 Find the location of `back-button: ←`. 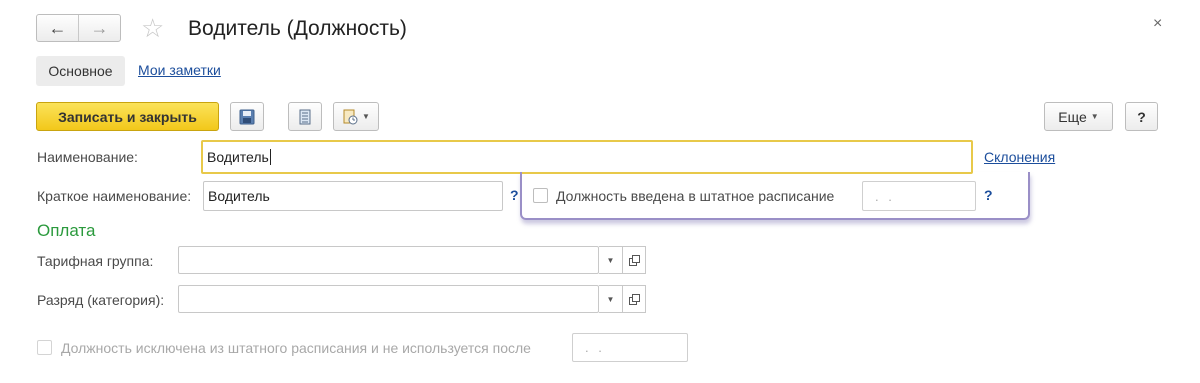

back-button: ← is located at coordinates (57, 28).